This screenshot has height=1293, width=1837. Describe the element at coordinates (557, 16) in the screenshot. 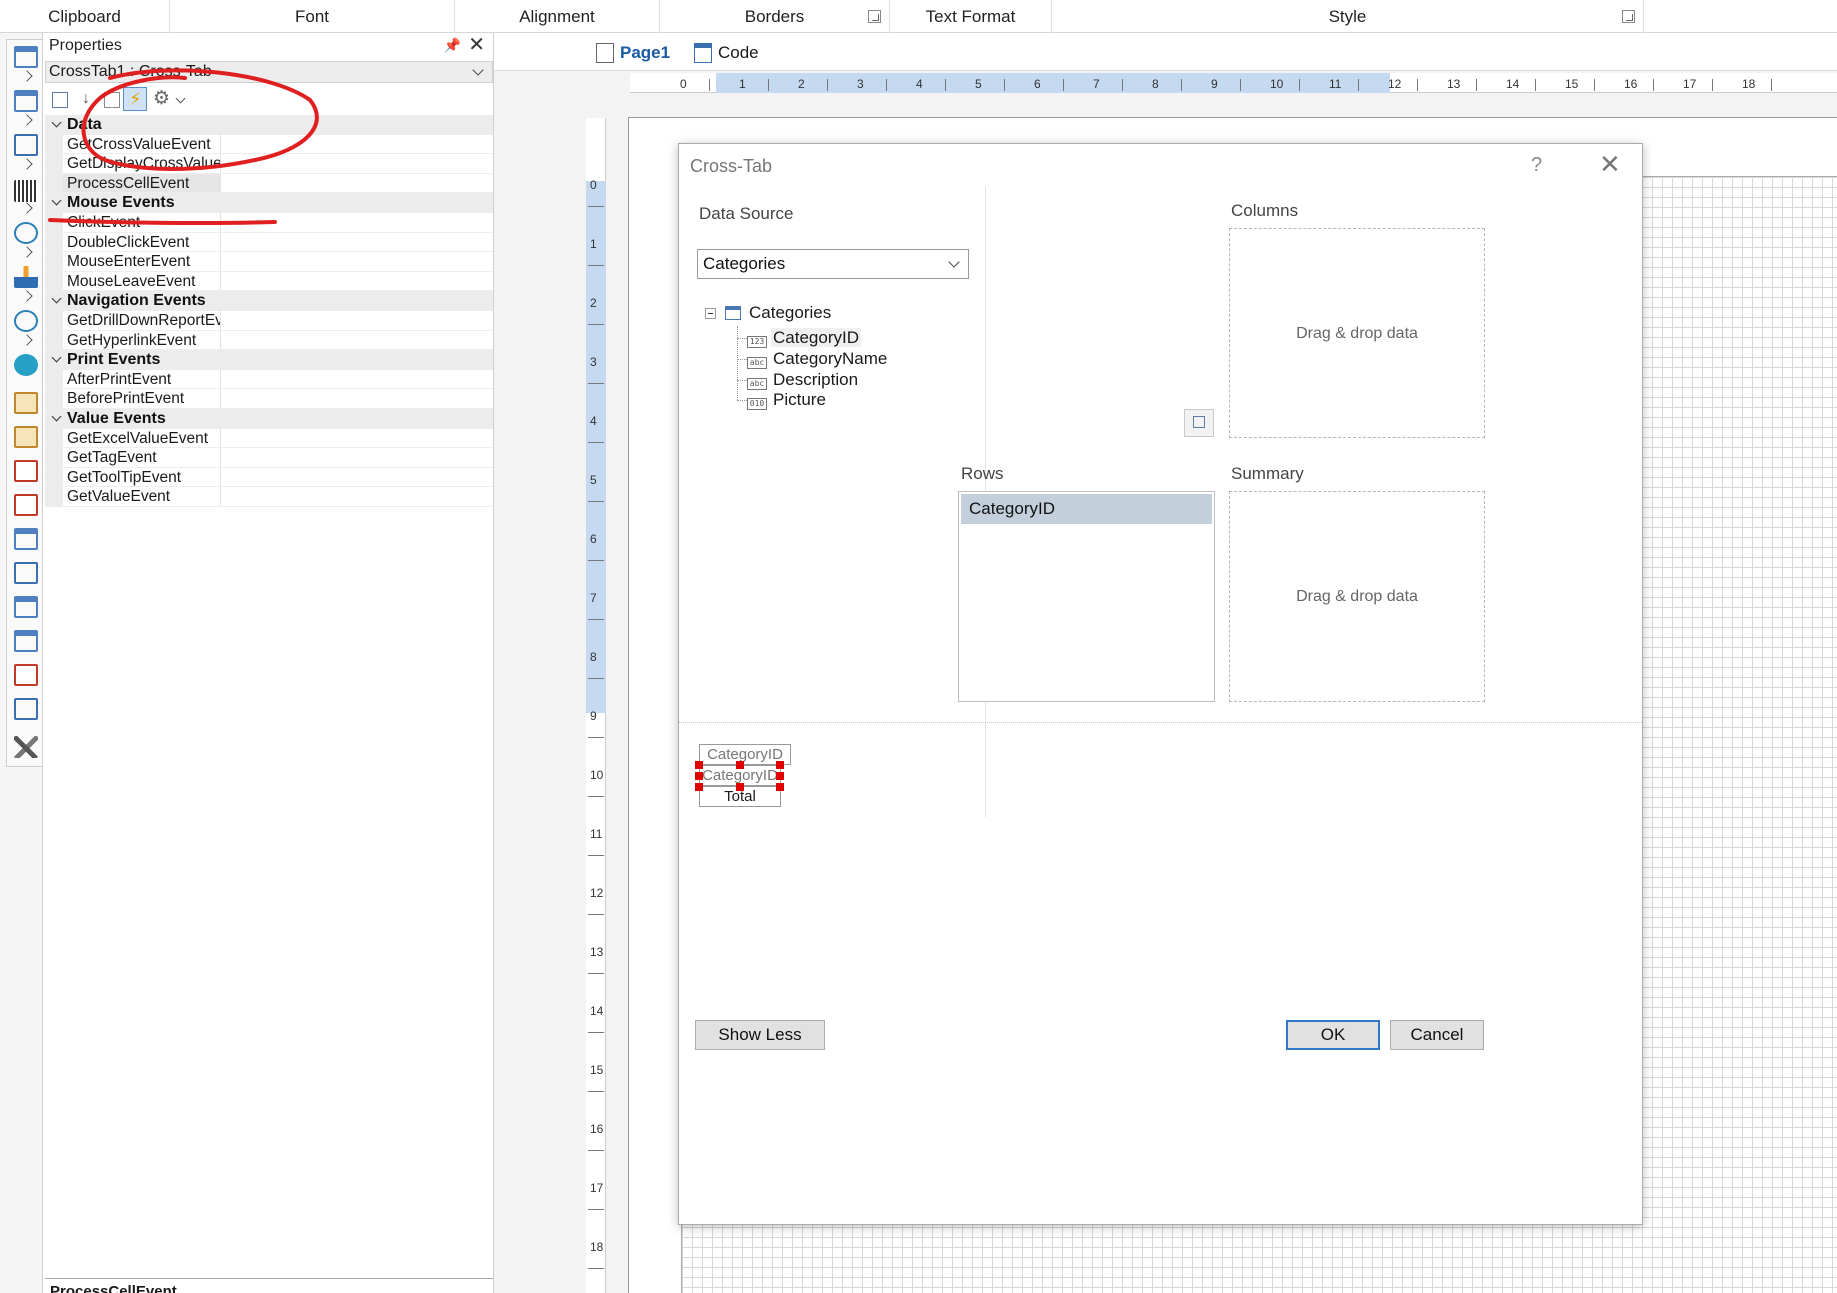

I see `ribbon-group-alignment: Alignment` at that location.